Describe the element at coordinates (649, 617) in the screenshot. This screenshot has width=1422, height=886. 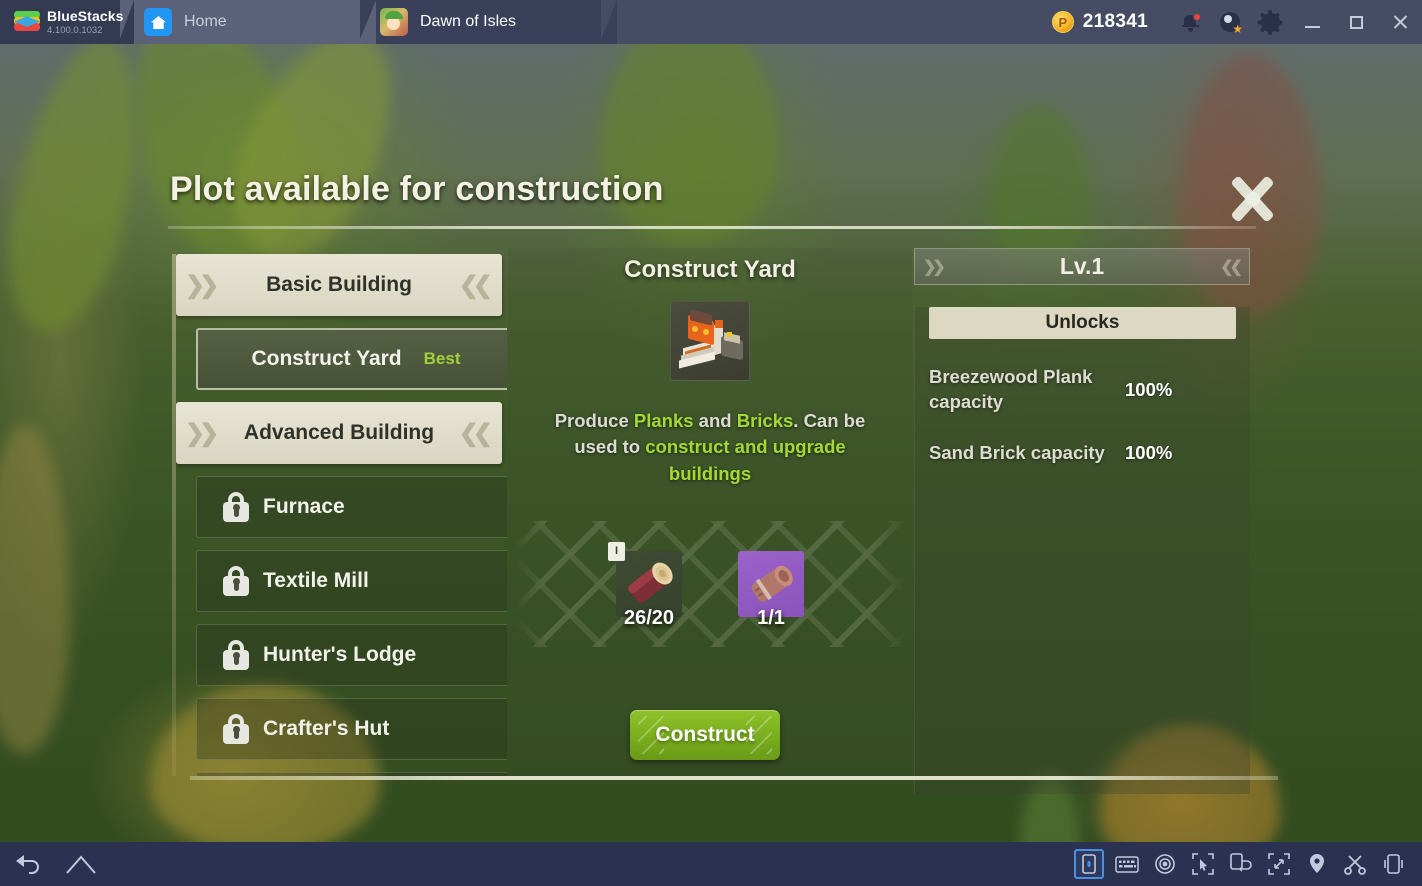
I see `cost-quantity: 26/20` at that location.